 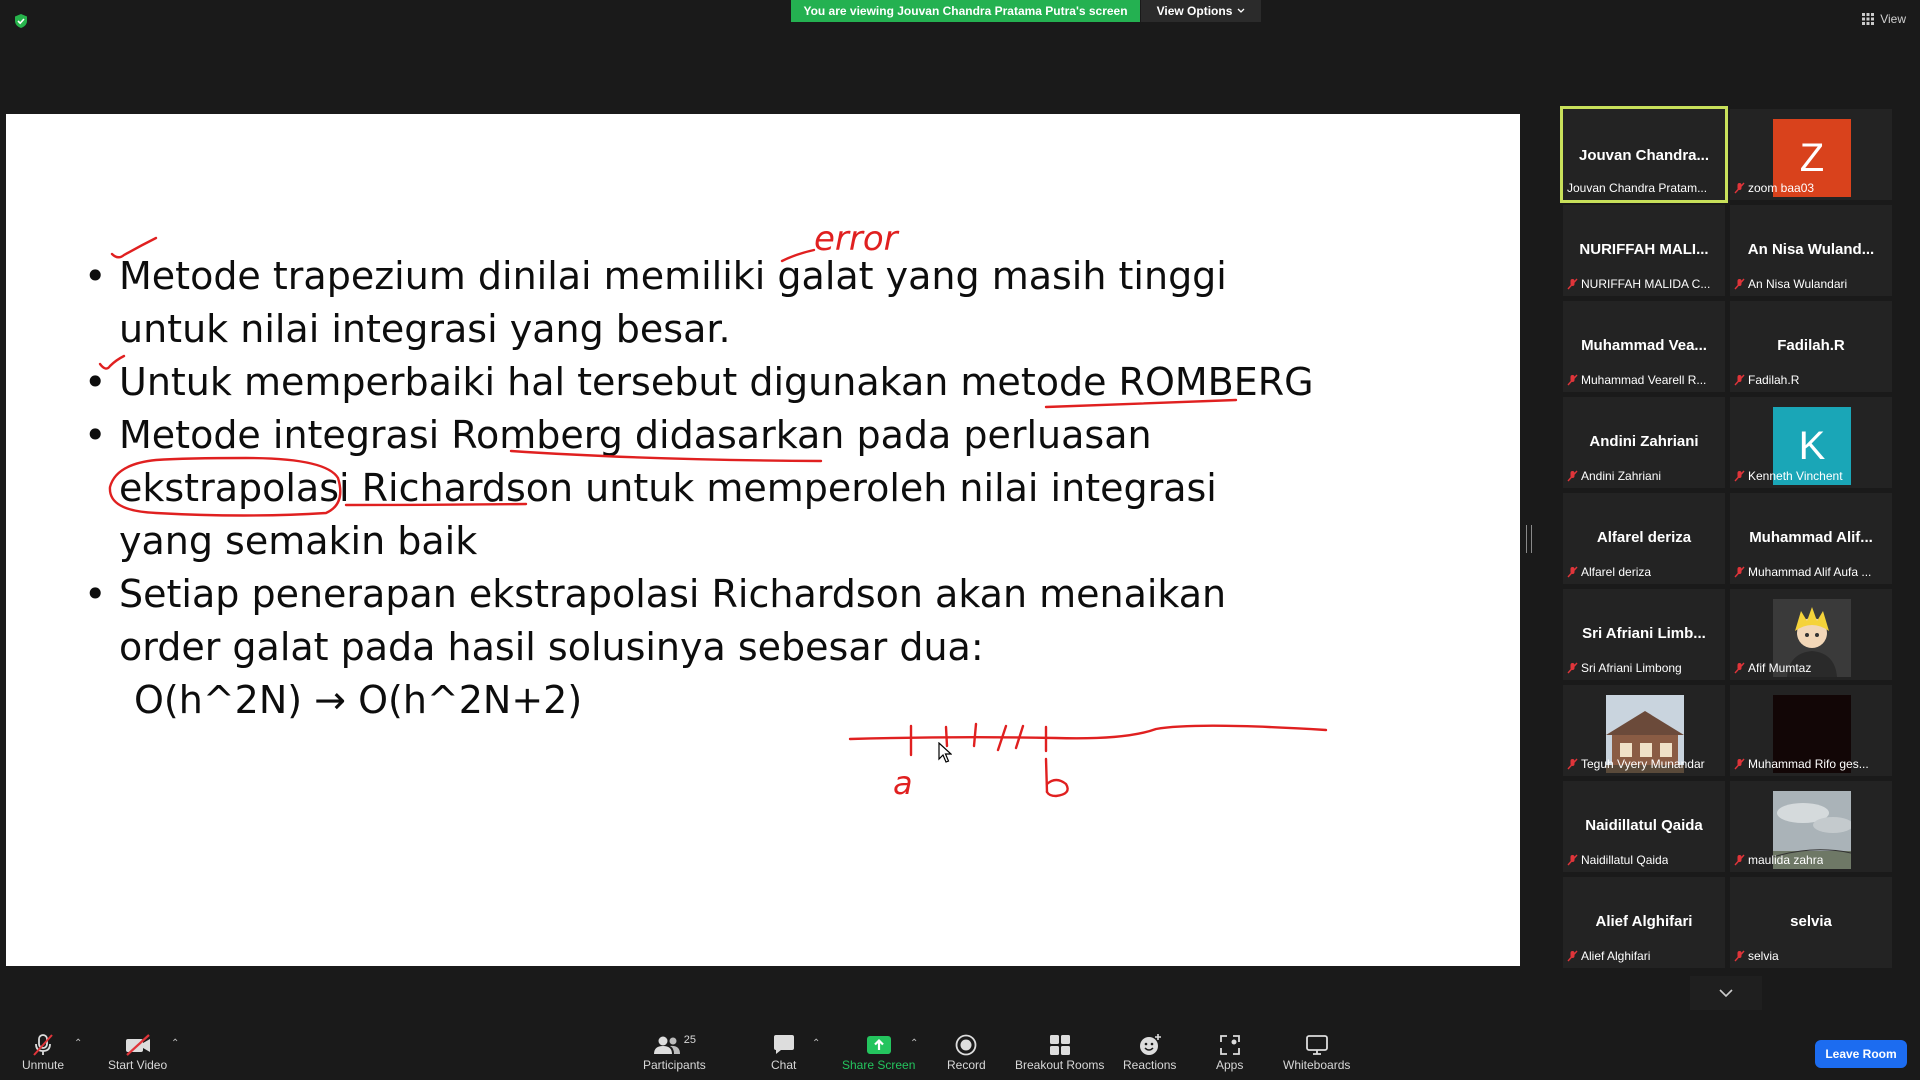 What do you see at coordinates (945, 752) in the screenshot?
I see `mouse-cursor-icon` at bounding box center [945, 752].